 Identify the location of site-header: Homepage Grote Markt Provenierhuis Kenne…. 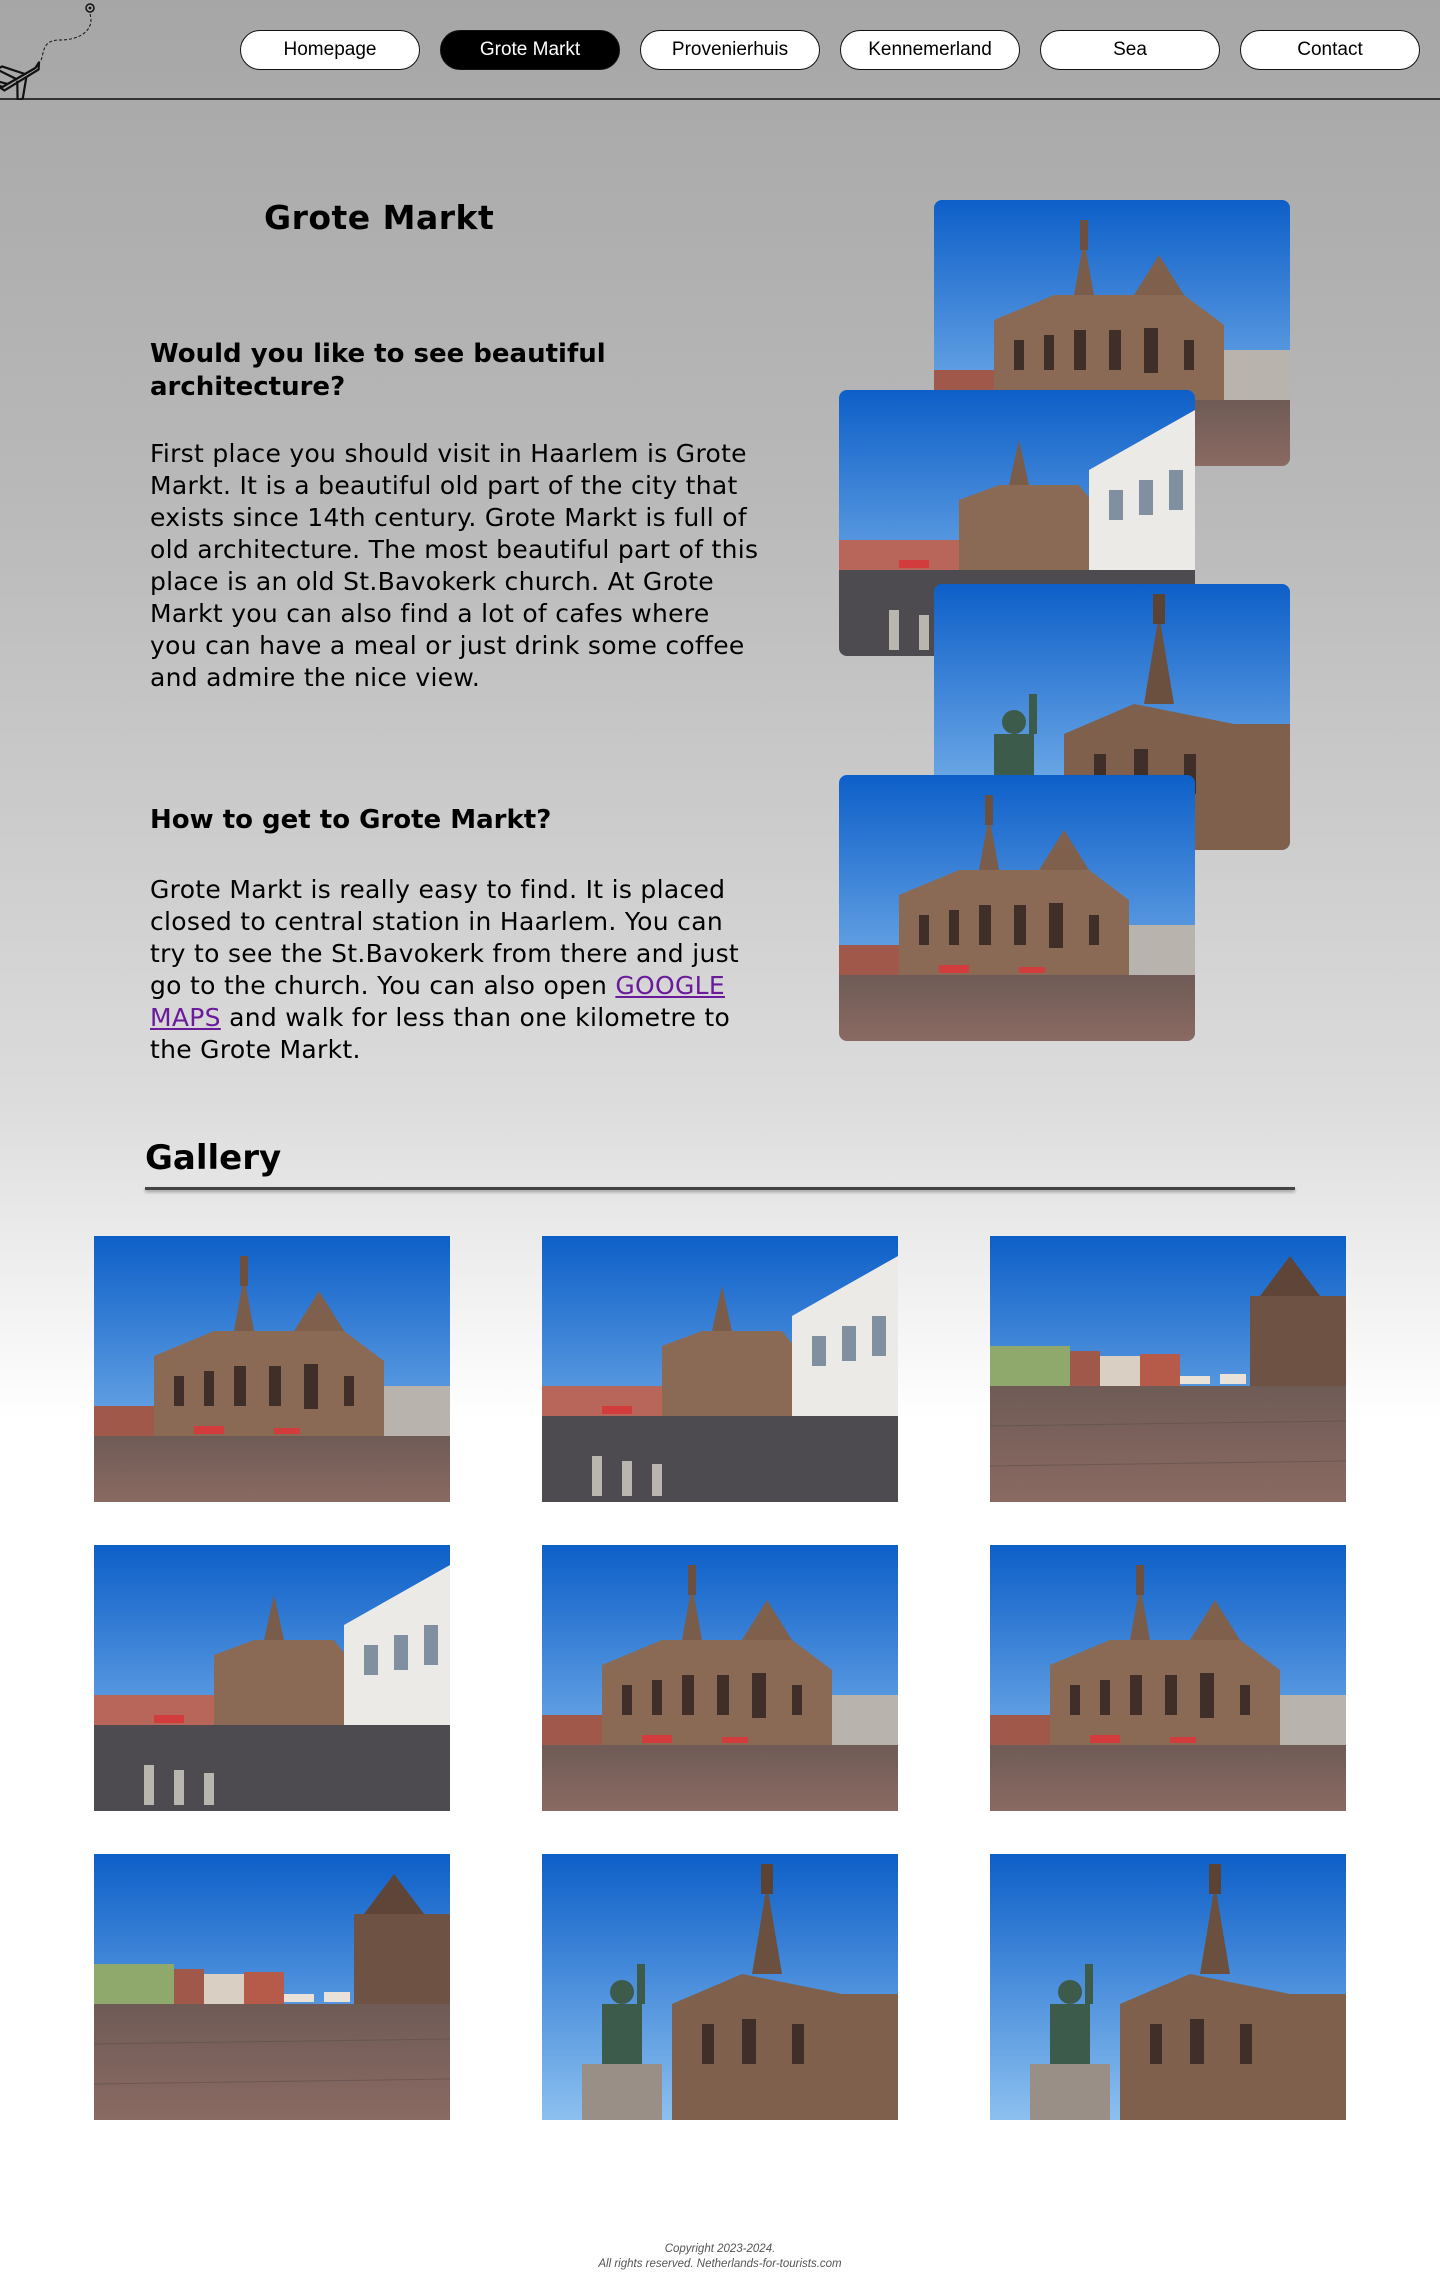
(720, 51).